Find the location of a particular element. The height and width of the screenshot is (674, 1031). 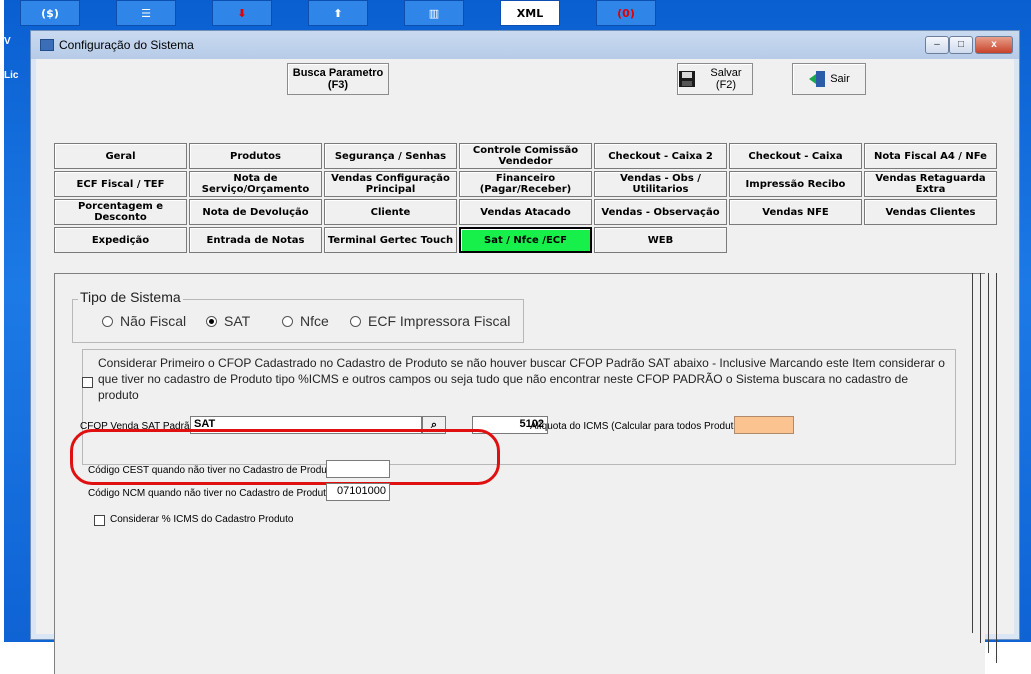

radio-sat: SAT is located at coordinates (228, 321).